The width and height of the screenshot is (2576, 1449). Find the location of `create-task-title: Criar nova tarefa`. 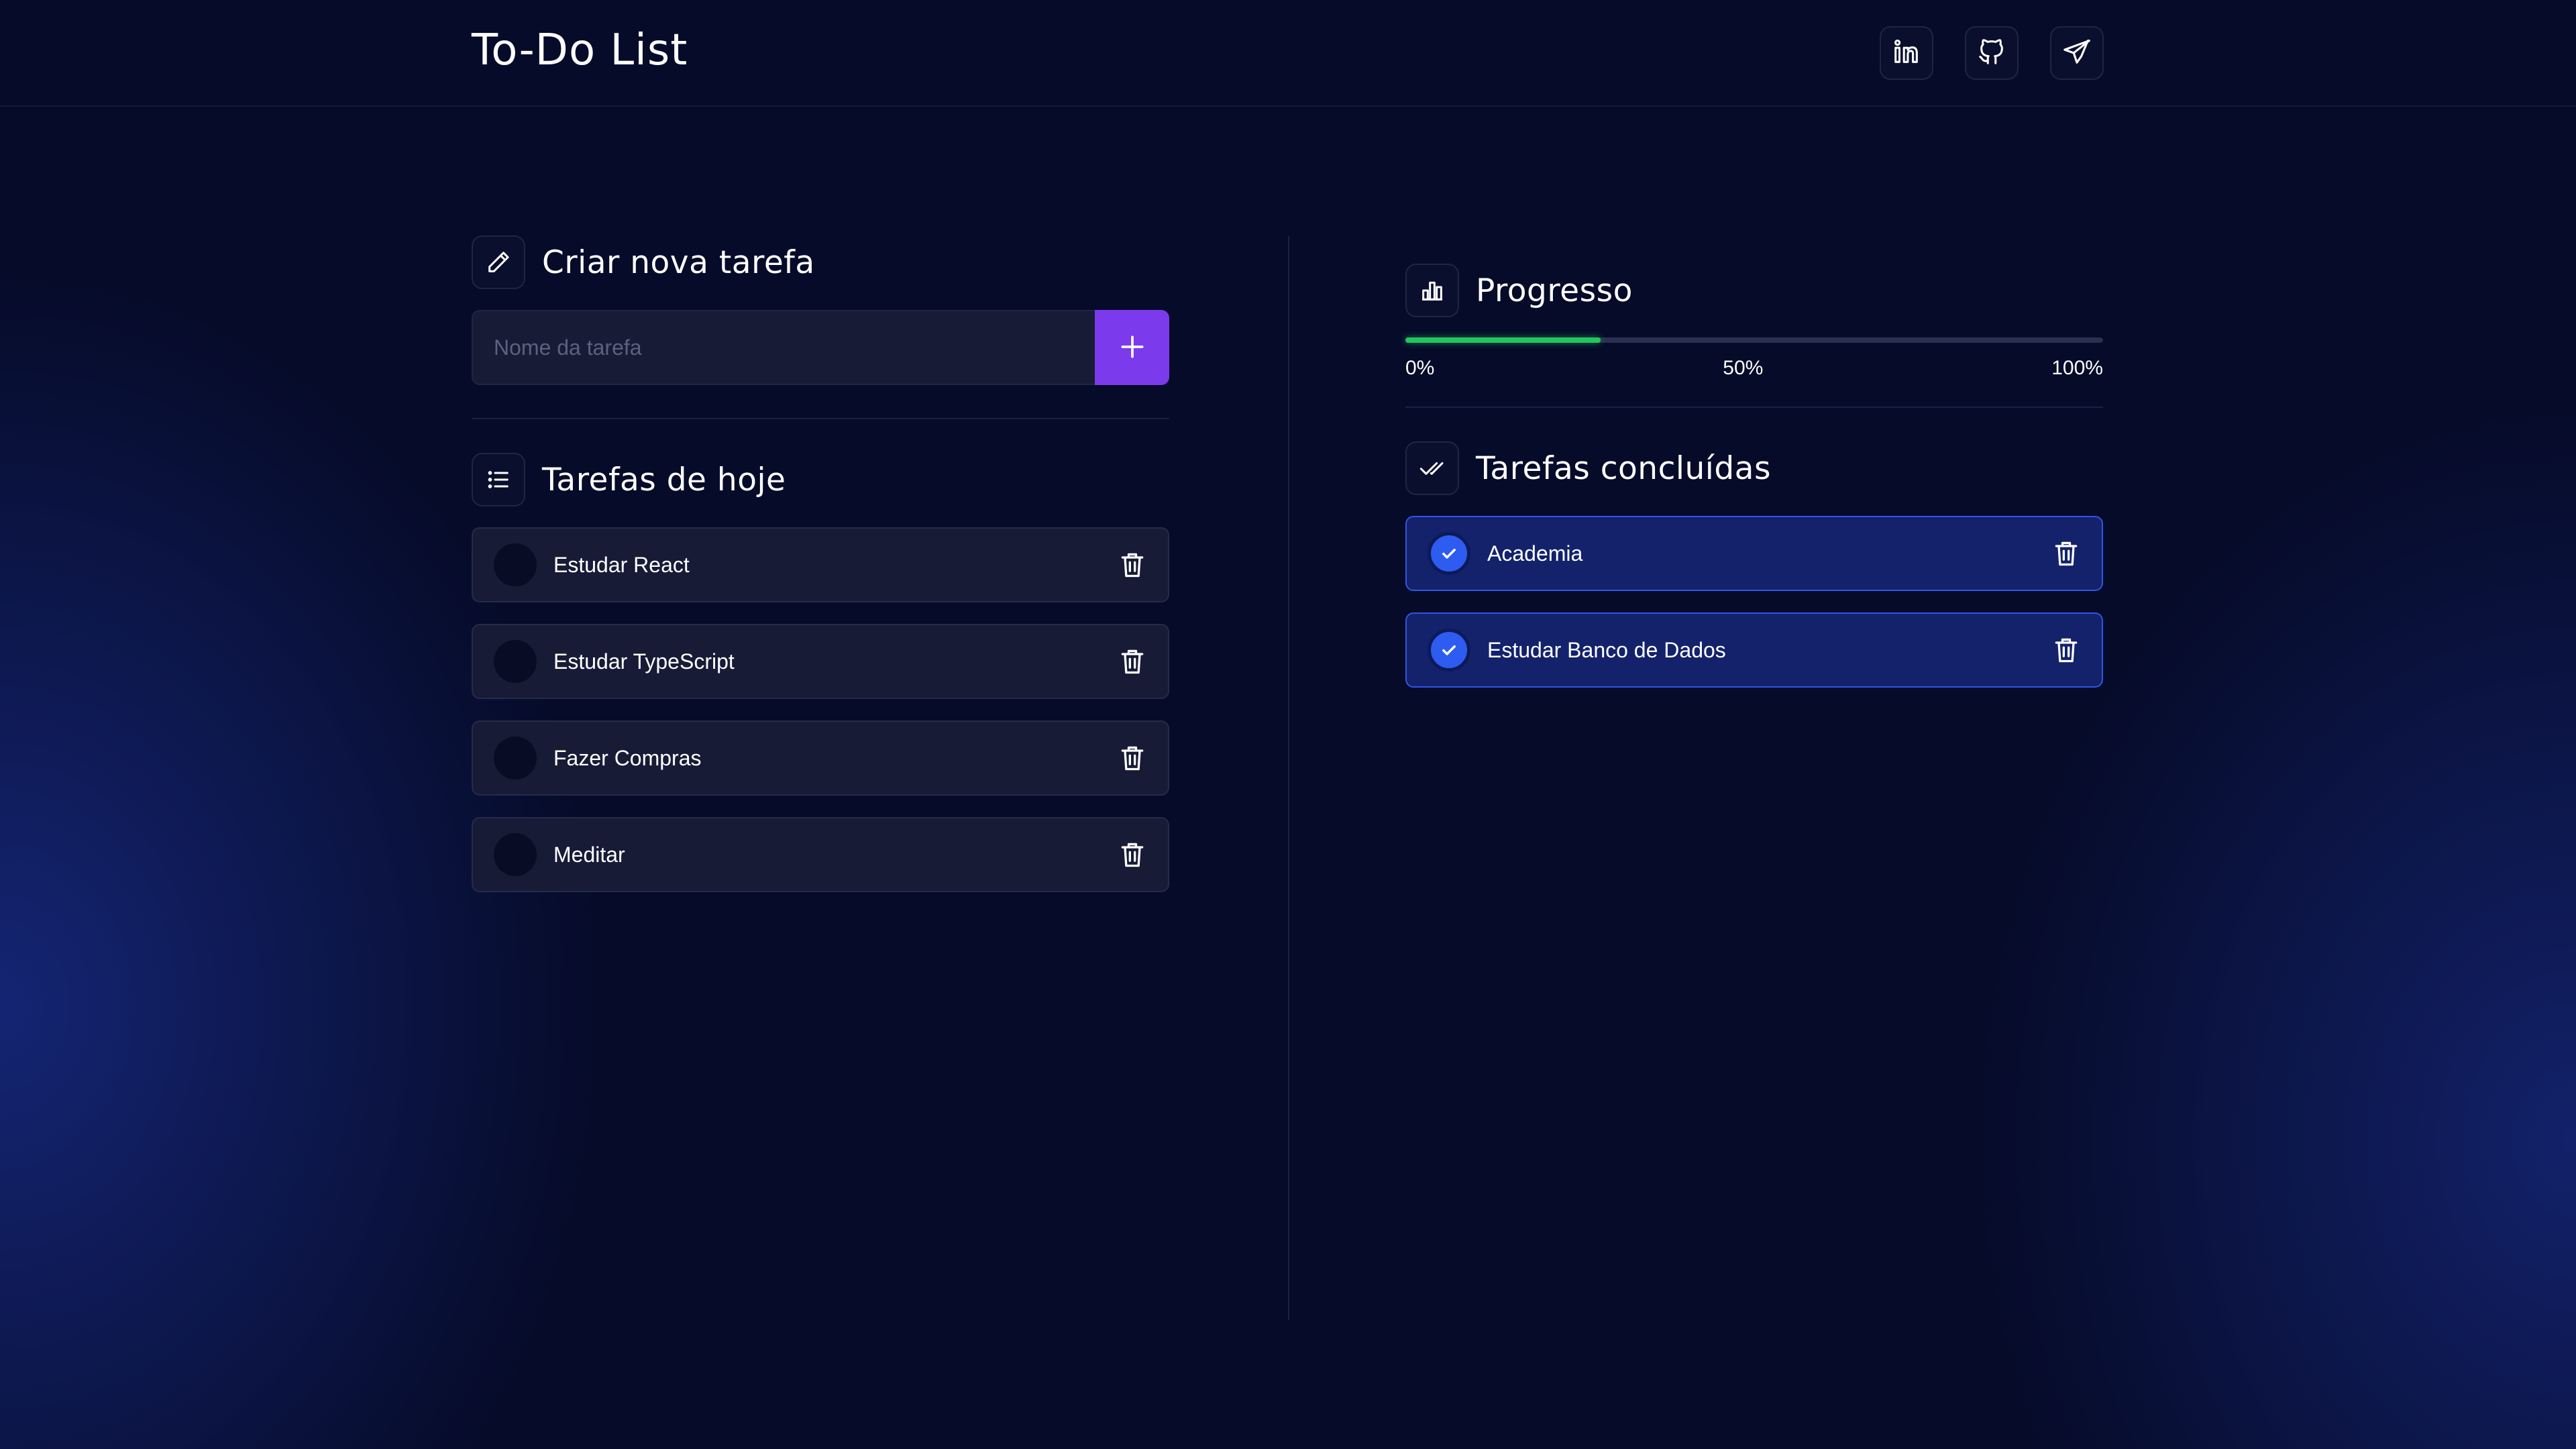

create-task-title: Criar nova tarefa is located at coordinates (678, 262).